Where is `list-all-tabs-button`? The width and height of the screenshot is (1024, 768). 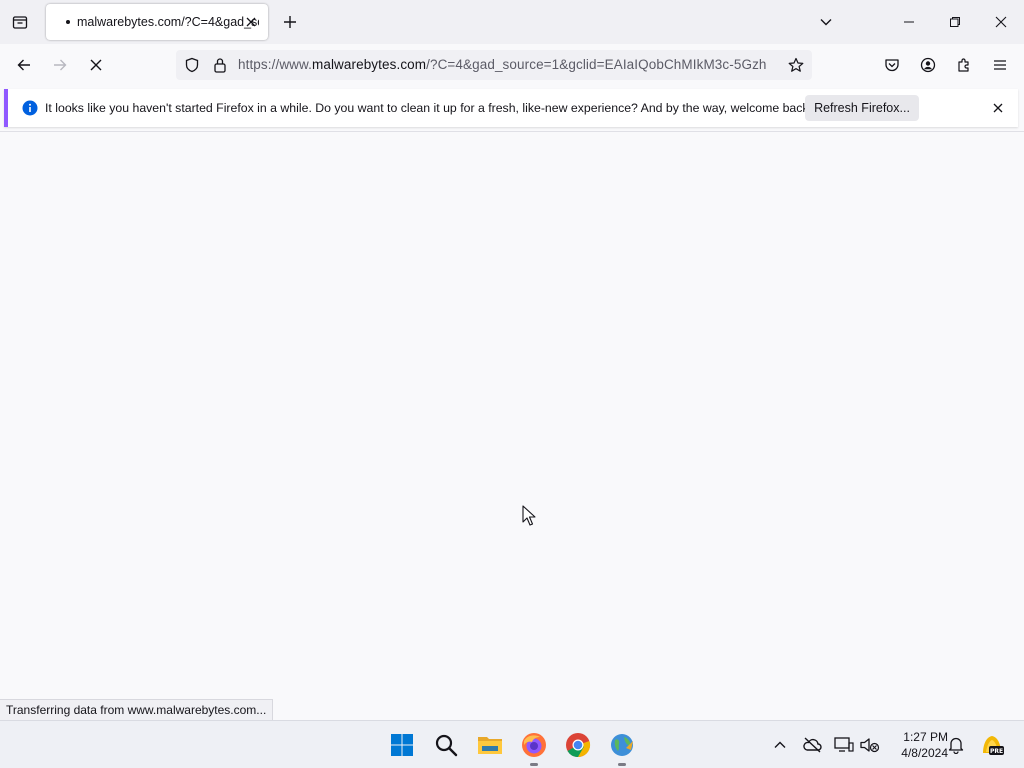
list-all-tabs-button is located at coordinates (826, 22).